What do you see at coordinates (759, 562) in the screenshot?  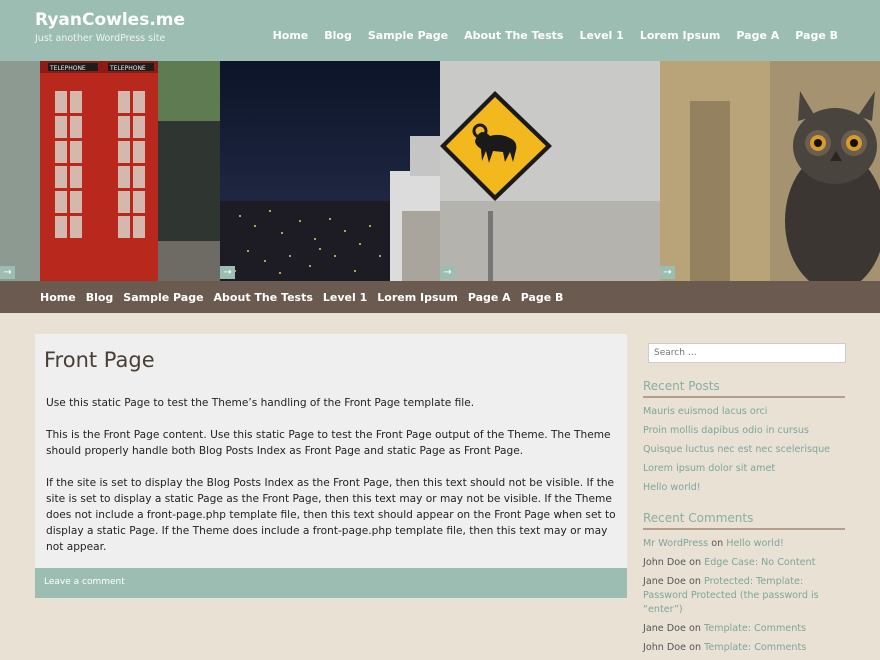 I see `comment-post-link: Edge Case: No Content` at bounding box center [759, 562].